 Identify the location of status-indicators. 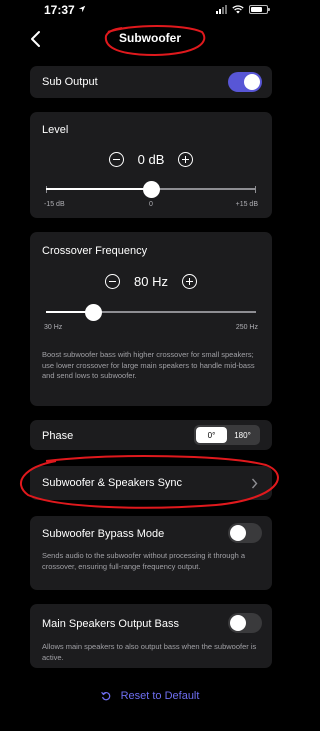
(243, 9).